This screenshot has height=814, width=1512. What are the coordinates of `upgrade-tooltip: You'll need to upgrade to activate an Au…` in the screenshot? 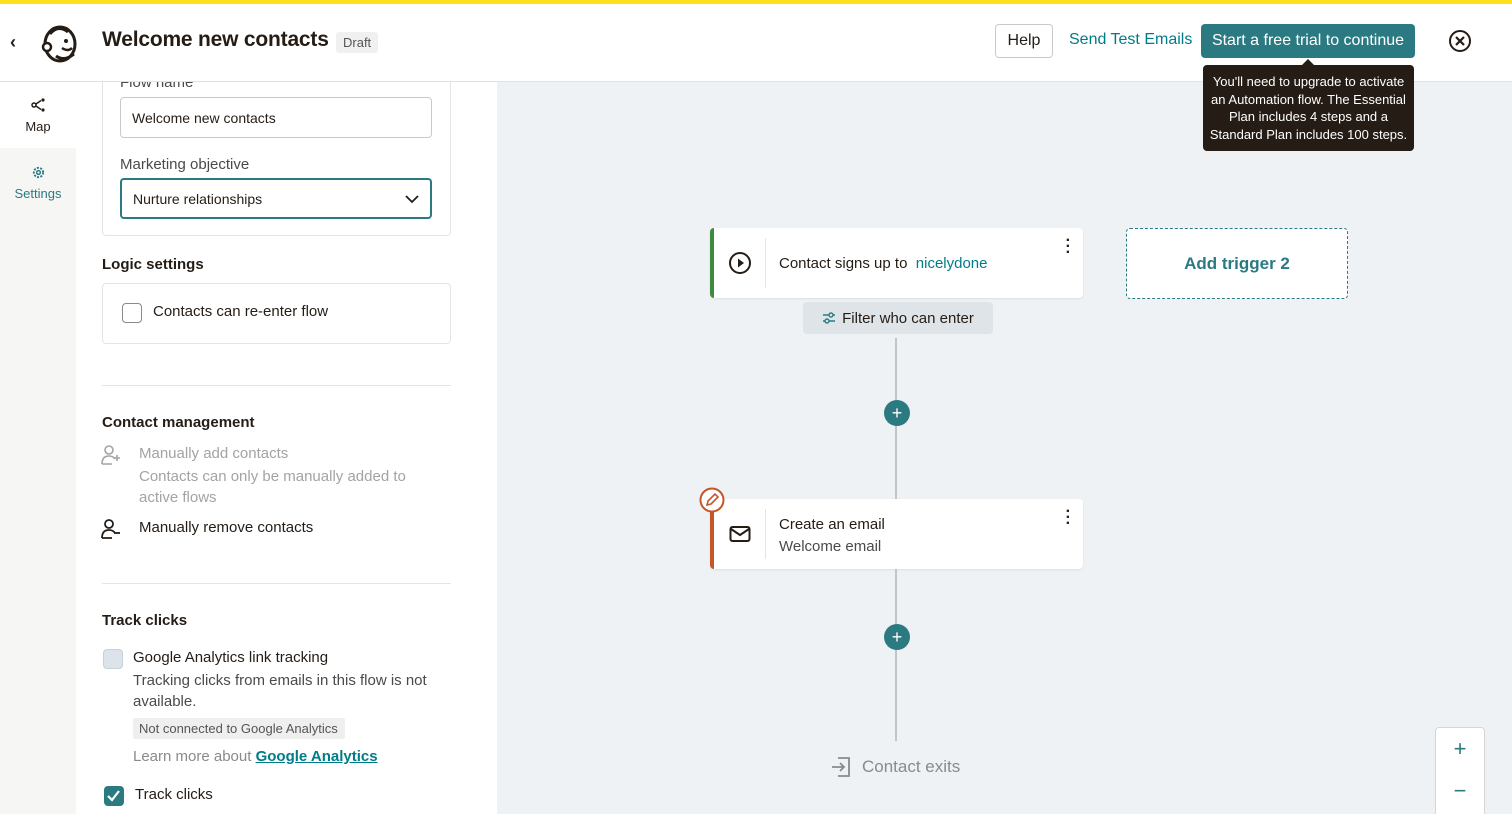 It's located at (1308, 105).